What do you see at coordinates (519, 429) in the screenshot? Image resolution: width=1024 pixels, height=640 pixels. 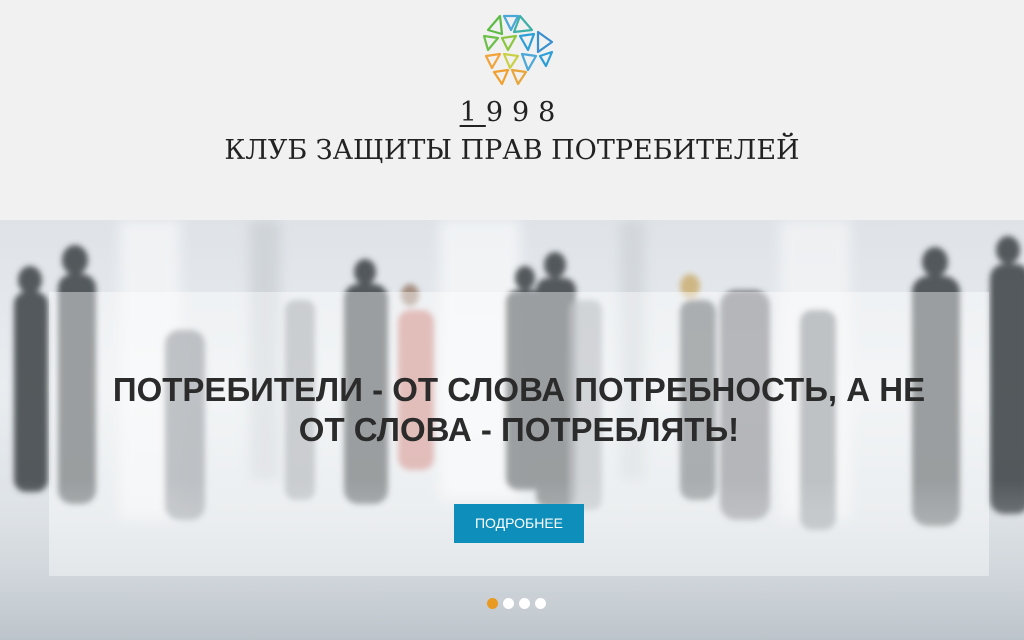 I see `slide-slogan-line-2: ОТ СЛОВА - ПОТРЕБЛЯТЬ!` at bounding box center [519, 429].